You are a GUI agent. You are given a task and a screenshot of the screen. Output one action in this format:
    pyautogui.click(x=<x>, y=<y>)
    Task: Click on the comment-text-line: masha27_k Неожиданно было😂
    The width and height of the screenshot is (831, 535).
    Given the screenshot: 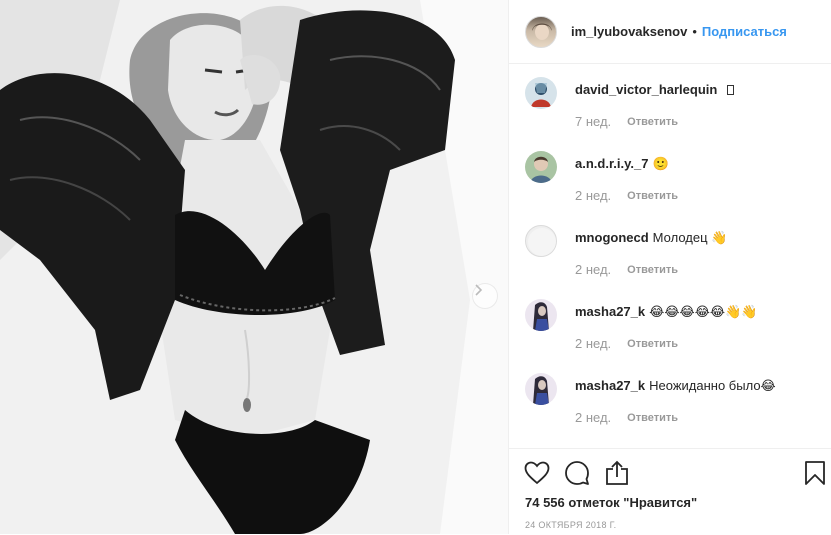 What is the action you would take?
    pyautogui.click(x=675, y=386)
    